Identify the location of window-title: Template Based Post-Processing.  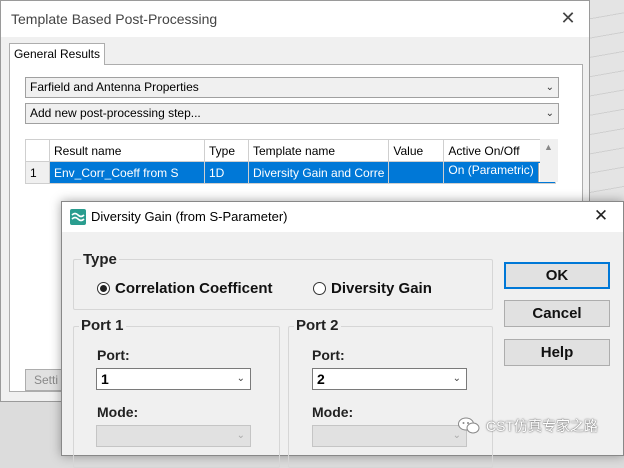
(114, 19).